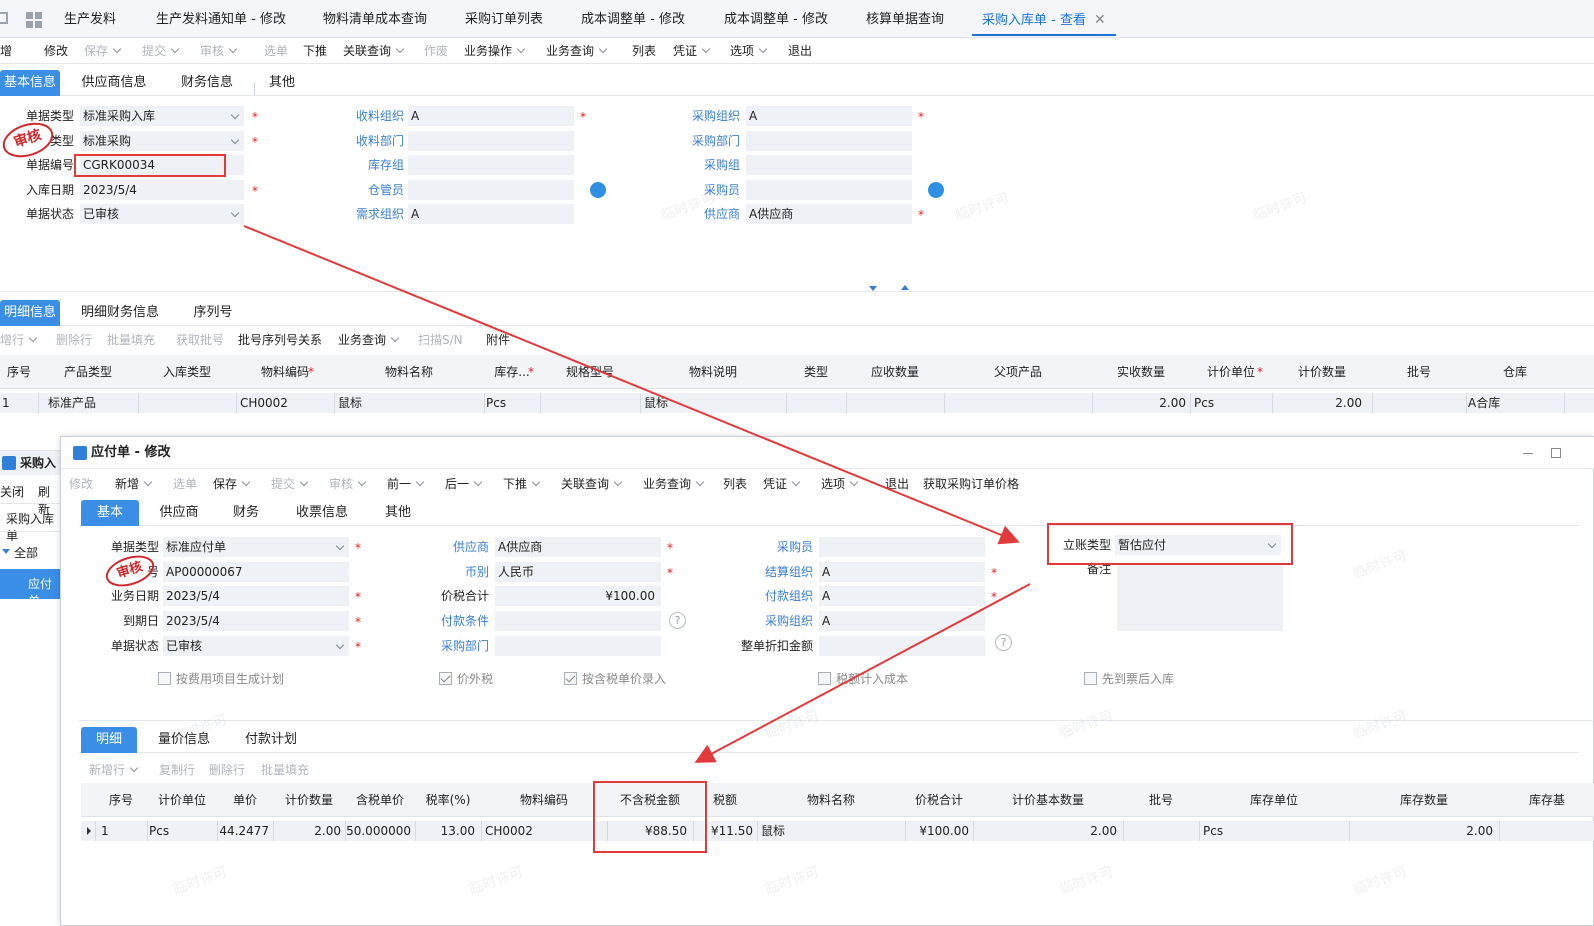  What do you see at coordinates (227, 770) in the screenshot?
I see `ddt-delrow: 删除行` at bounding box center [227, 770].